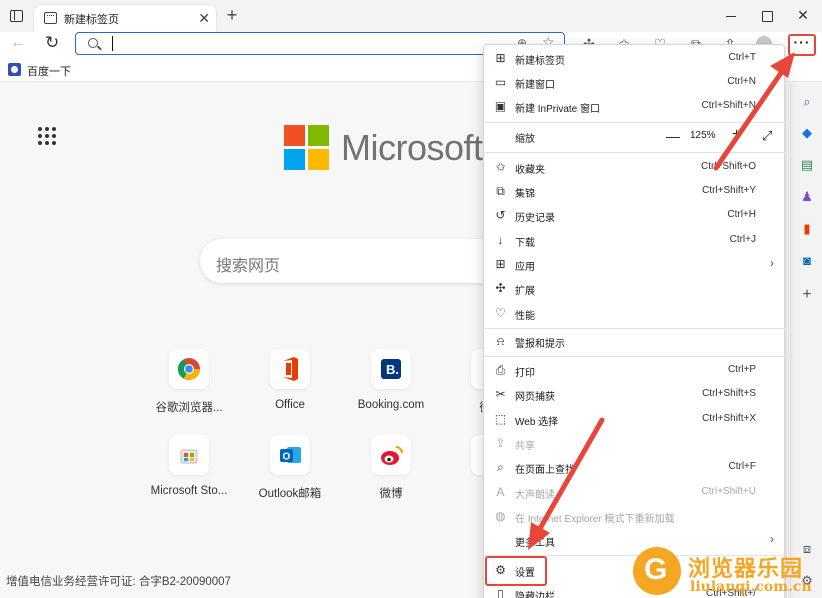  I want to click on ie-mode-icon: ◍, so click(500, 516).